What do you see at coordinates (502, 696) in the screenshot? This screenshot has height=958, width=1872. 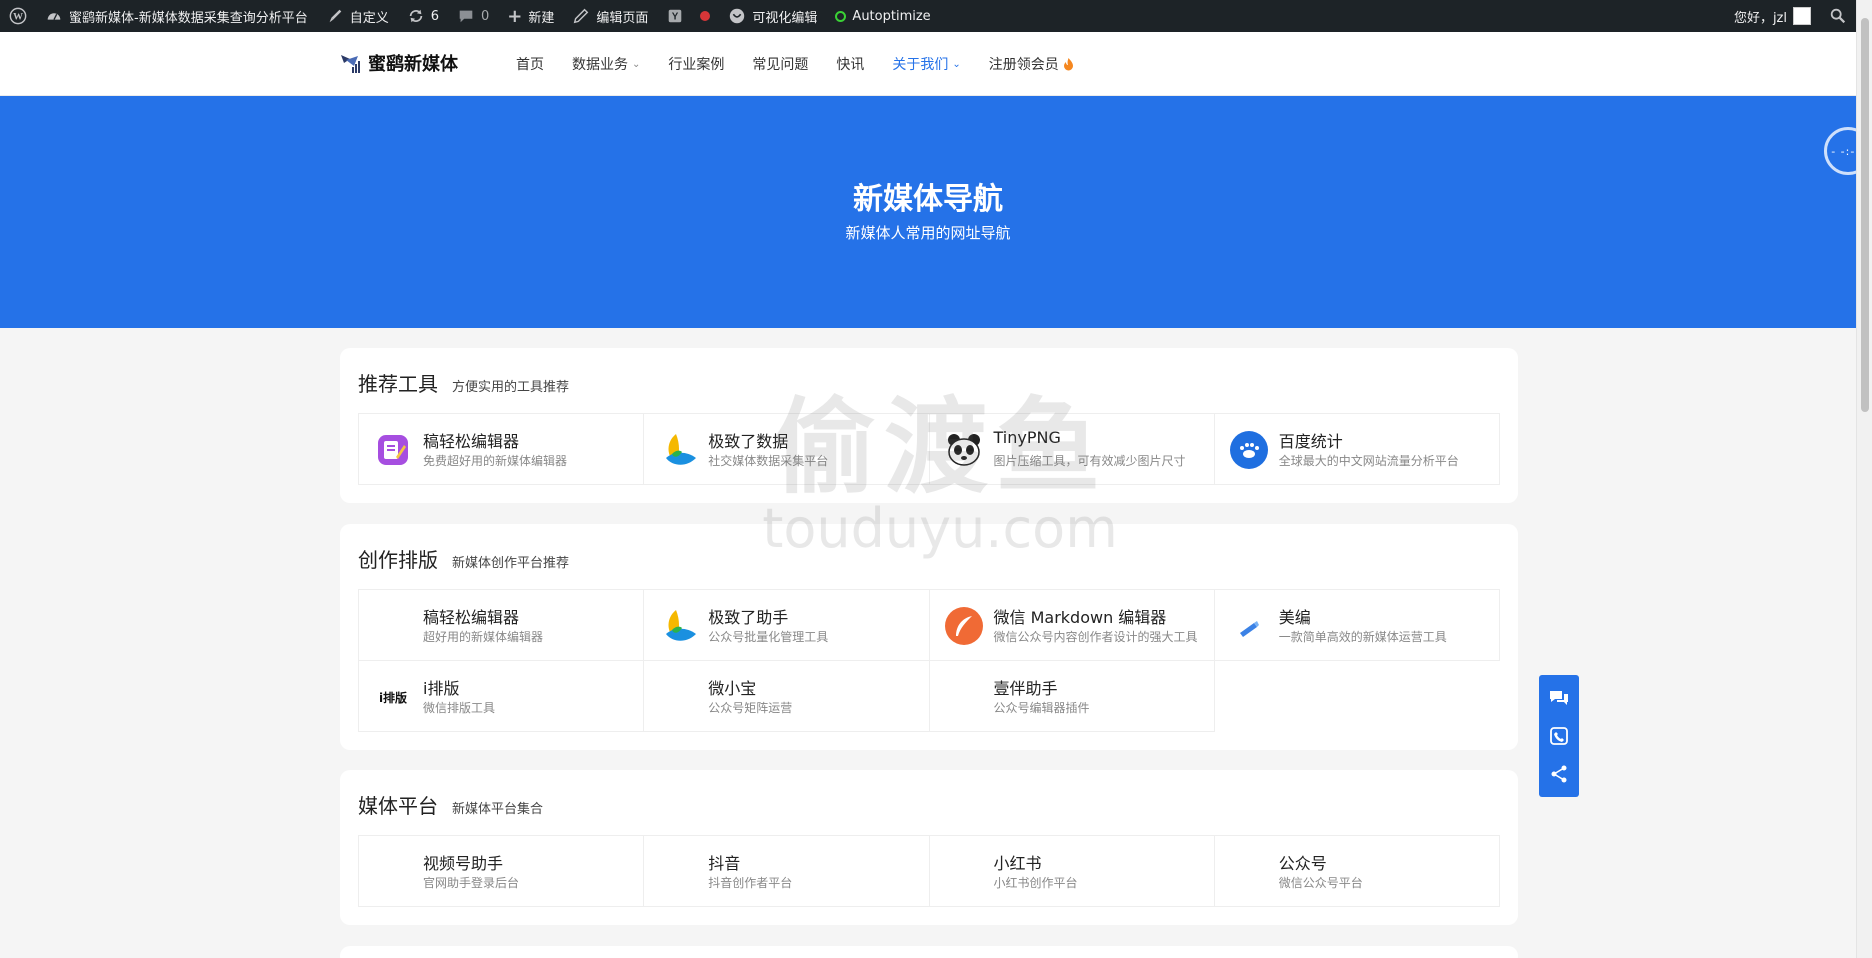 I see `tool-card: i排版 i排版 微信排版工具` at bounding box center [502, 696].